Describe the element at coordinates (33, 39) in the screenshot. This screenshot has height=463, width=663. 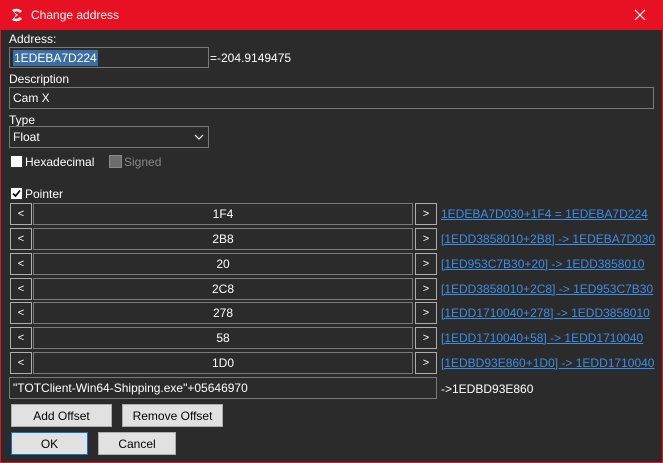
I see `address-label: Address:` at that location.